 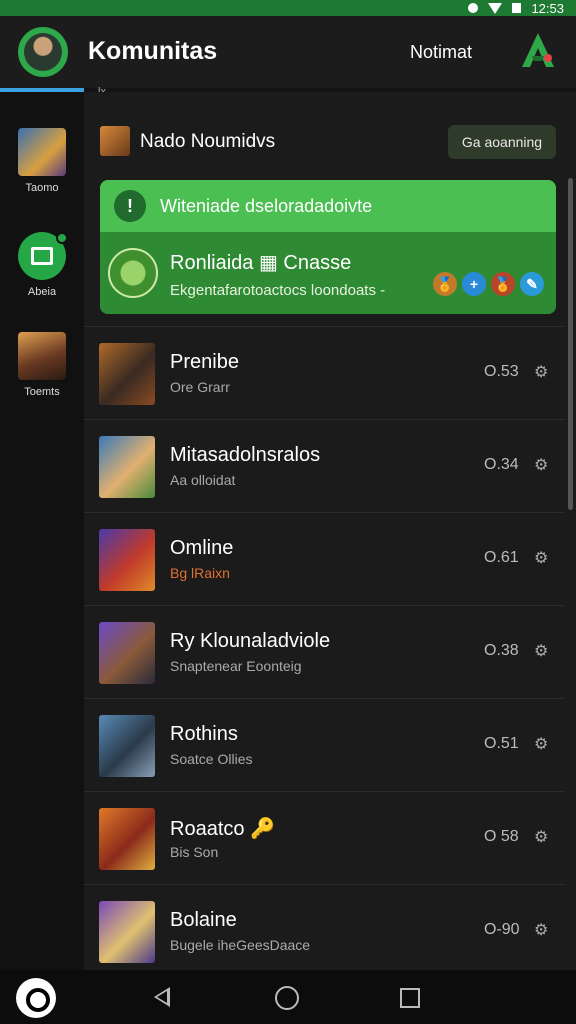 I want to click on scrollbar, so click(x=570, y=344).